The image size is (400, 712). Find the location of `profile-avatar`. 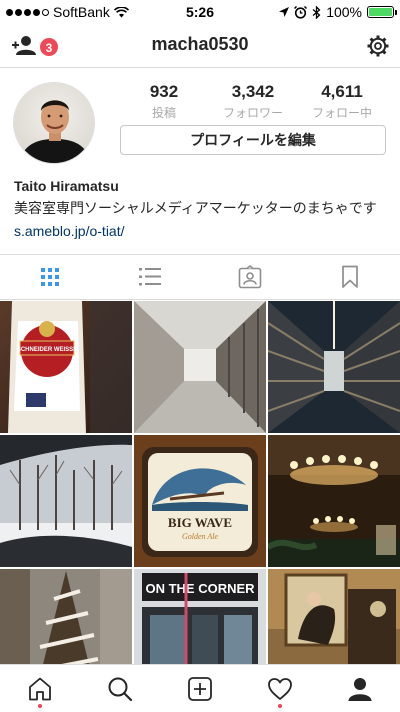

profile-avatar is located at coordinates (54, 123).